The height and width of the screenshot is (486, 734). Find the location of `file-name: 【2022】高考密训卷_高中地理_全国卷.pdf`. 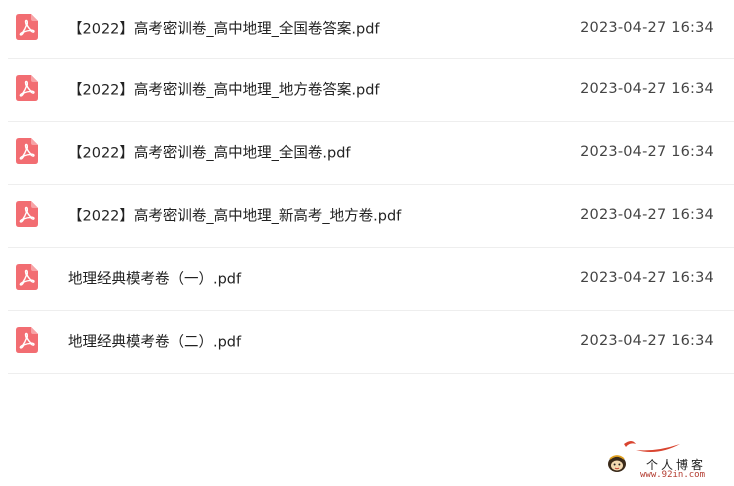

file-name: 【2022】高考密训卷_高中地理_全国卷.pdf is located at coordinates (209, 151).